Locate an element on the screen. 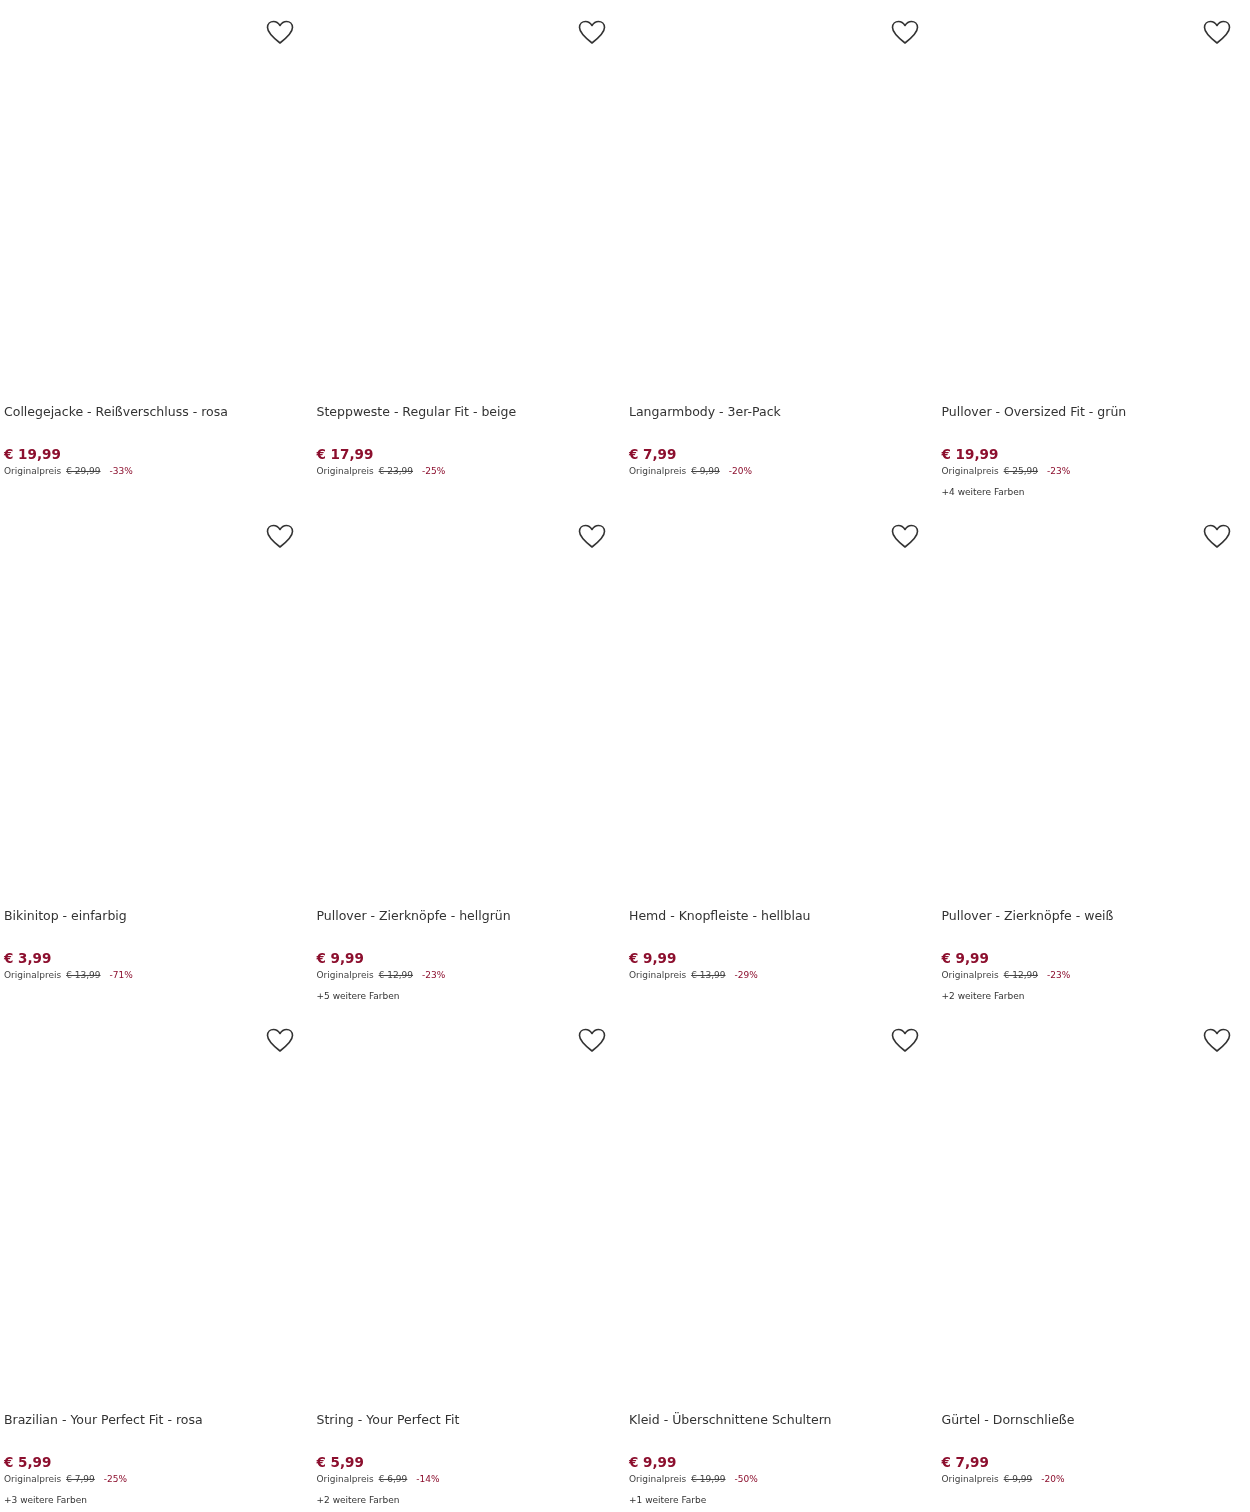 This screenshot has width=1250, height=1512. original-price: € 23,99 is located at coordinates (396, 471).